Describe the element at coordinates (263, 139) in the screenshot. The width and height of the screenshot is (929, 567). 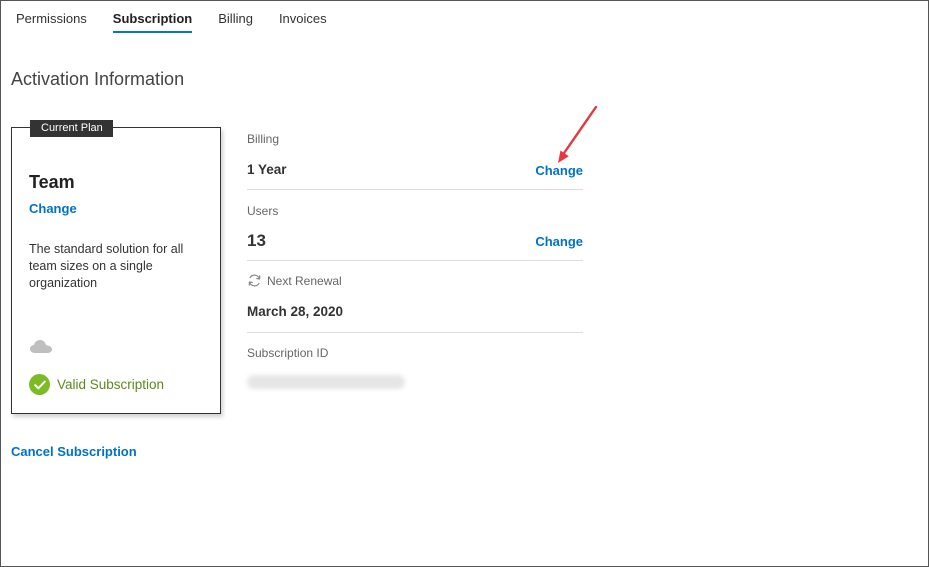
I see `billing-label: Billing` at that location.